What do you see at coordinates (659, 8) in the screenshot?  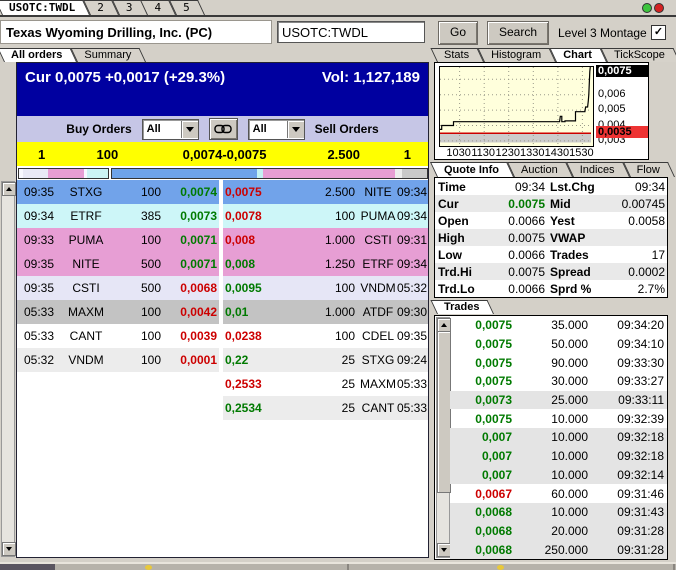 I see `connection-status-red-icon` at bounding box center [659, 8].